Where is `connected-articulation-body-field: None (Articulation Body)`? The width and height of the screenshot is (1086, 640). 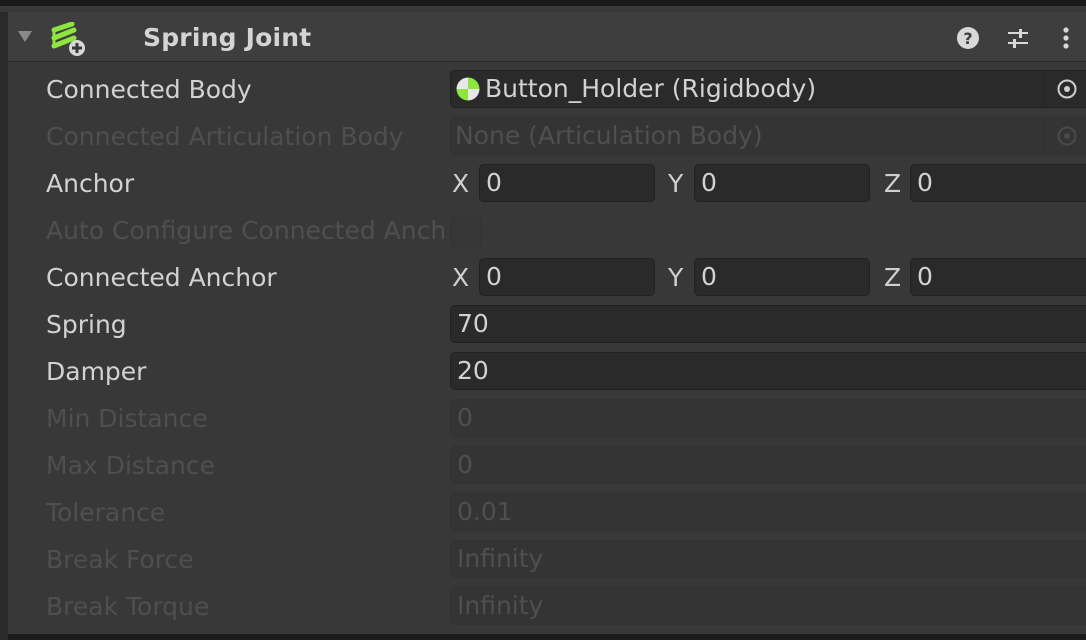
connected-articulation-body-field: None (Articulation Body) is located at coordinates (768, 136).